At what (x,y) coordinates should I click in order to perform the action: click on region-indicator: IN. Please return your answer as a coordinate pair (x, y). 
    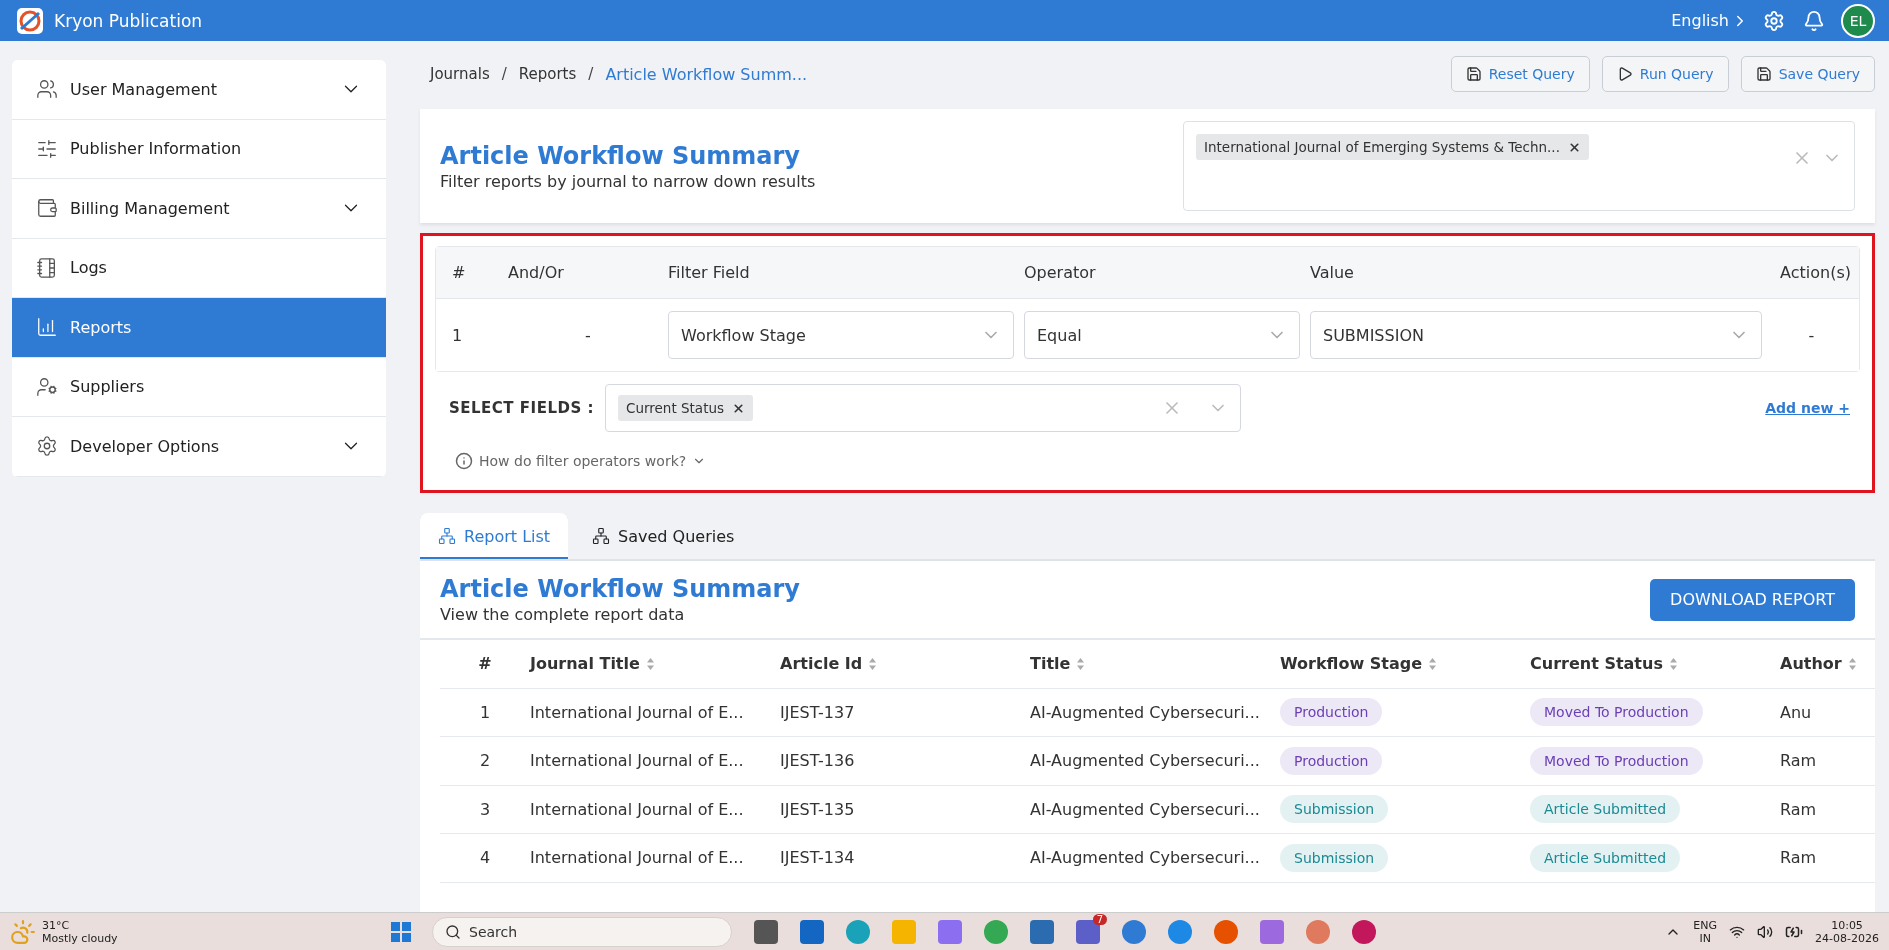
    Looking at the image, I should click on (1705, 938).